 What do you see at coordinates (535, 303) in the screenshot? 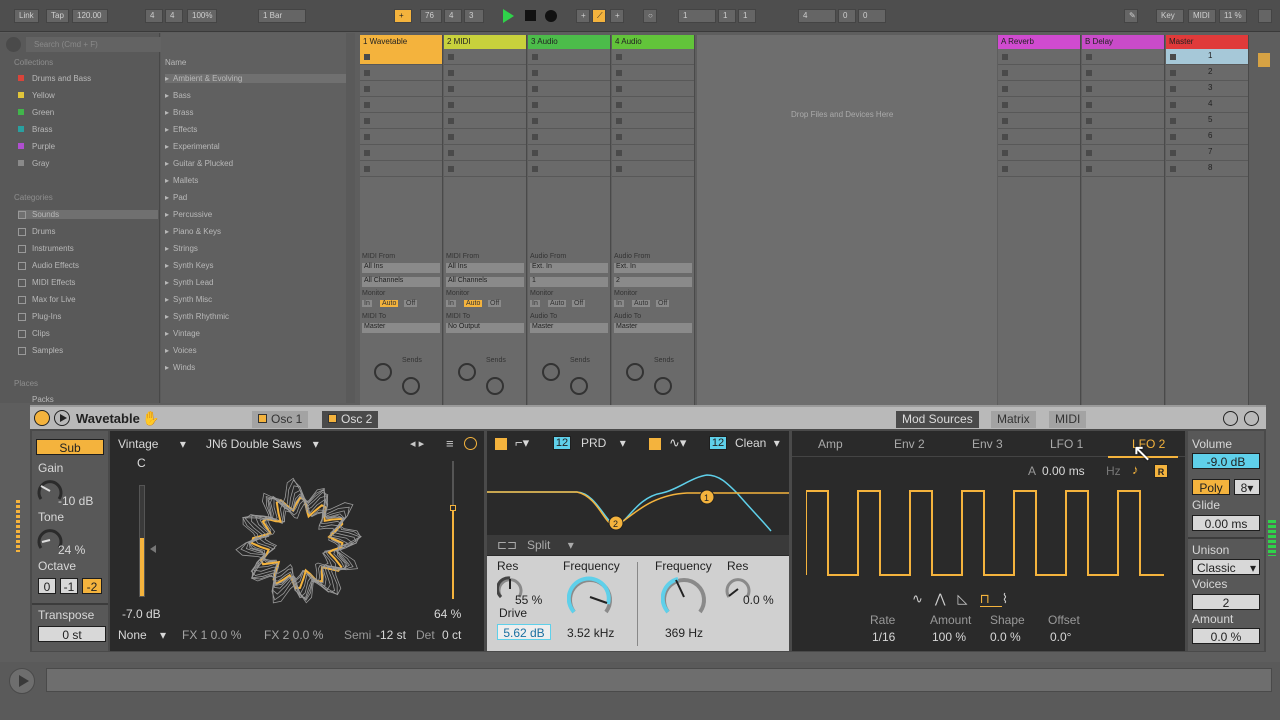
I see `monitor-in: In` at bounding box center [535, 303].